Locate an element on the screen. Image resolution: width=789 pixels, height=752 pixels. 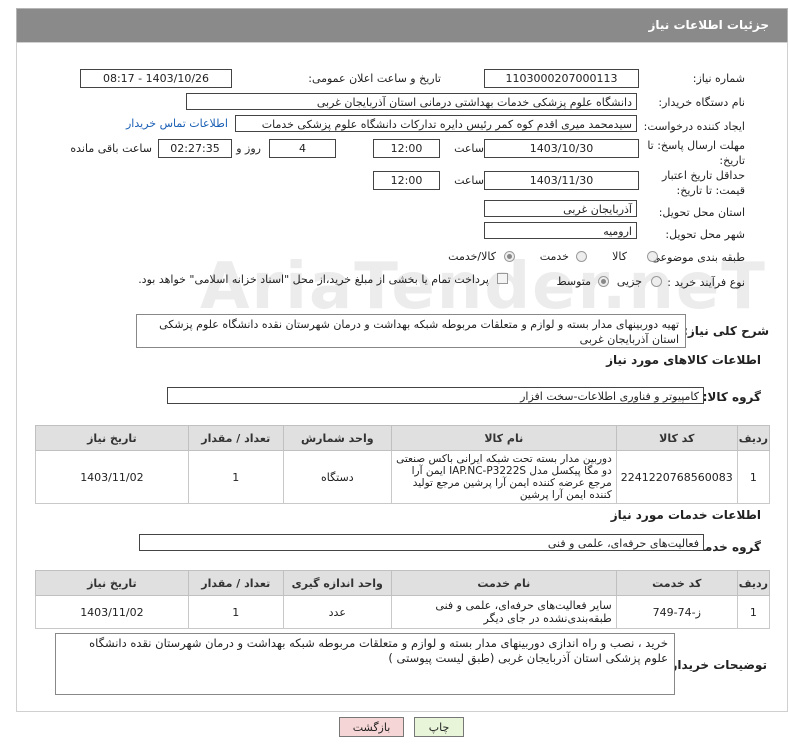
goods-col-code: کد کالا is located at coordinates (676, 438).